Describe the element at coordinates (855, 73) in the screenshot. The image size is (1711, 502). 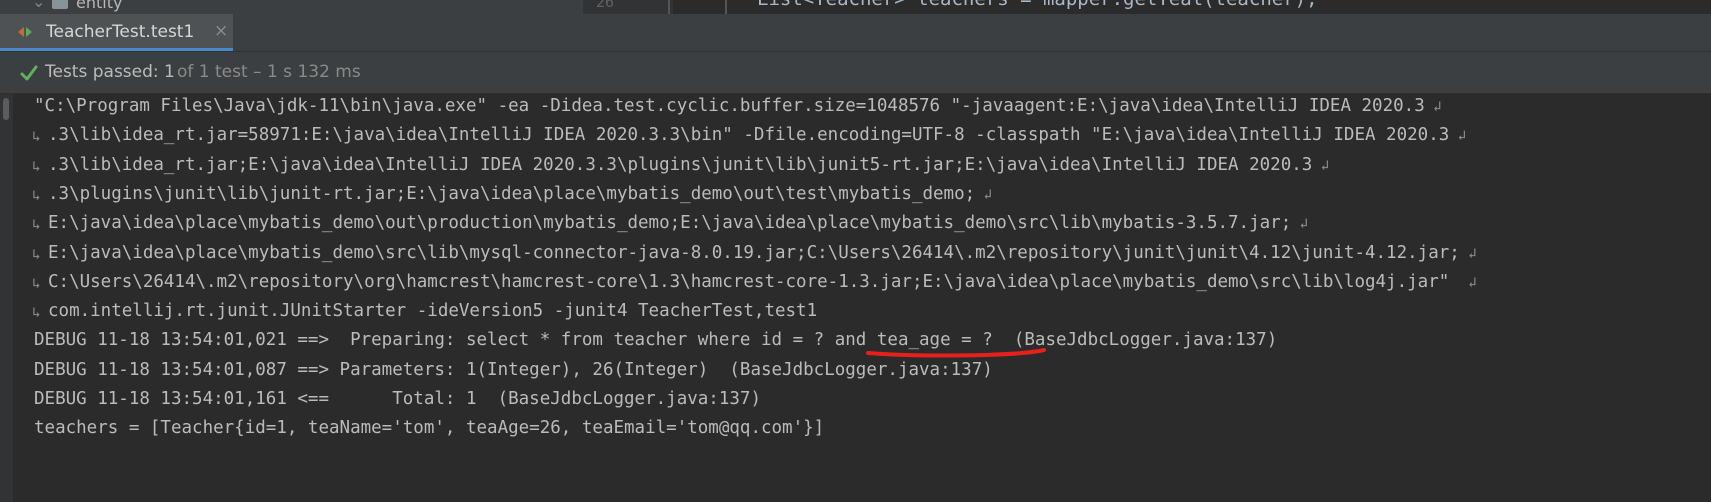
I see `test-status-bar: Tests passed: 1 of 1 test – 1 s 132 ms` at that location.